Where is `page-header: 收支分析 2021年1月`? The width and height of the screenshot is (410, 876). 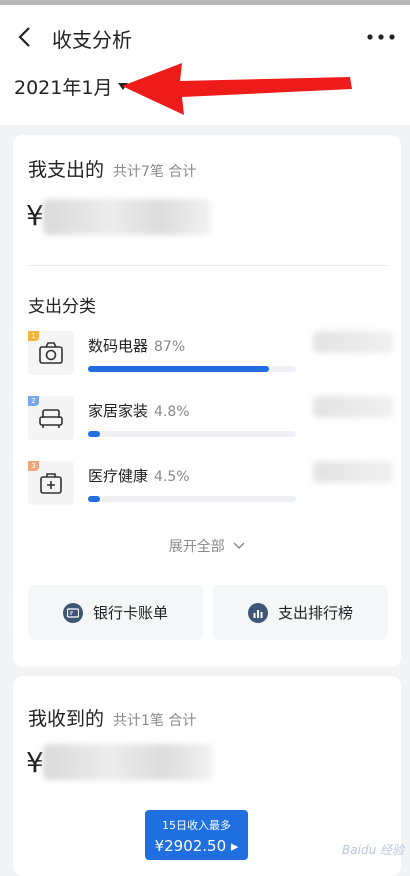 page-header: 收支分析 2021年1月 is located at coordinates (205, 65).